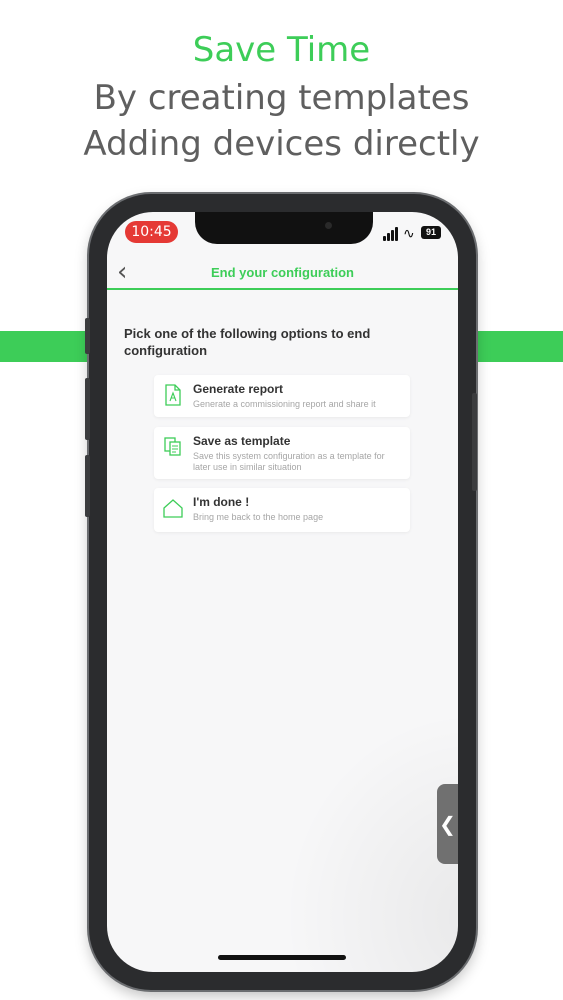 The width and height of the screenshot is (563, 1000). I want to click on phone-volume-up-button, so click(87, 409).